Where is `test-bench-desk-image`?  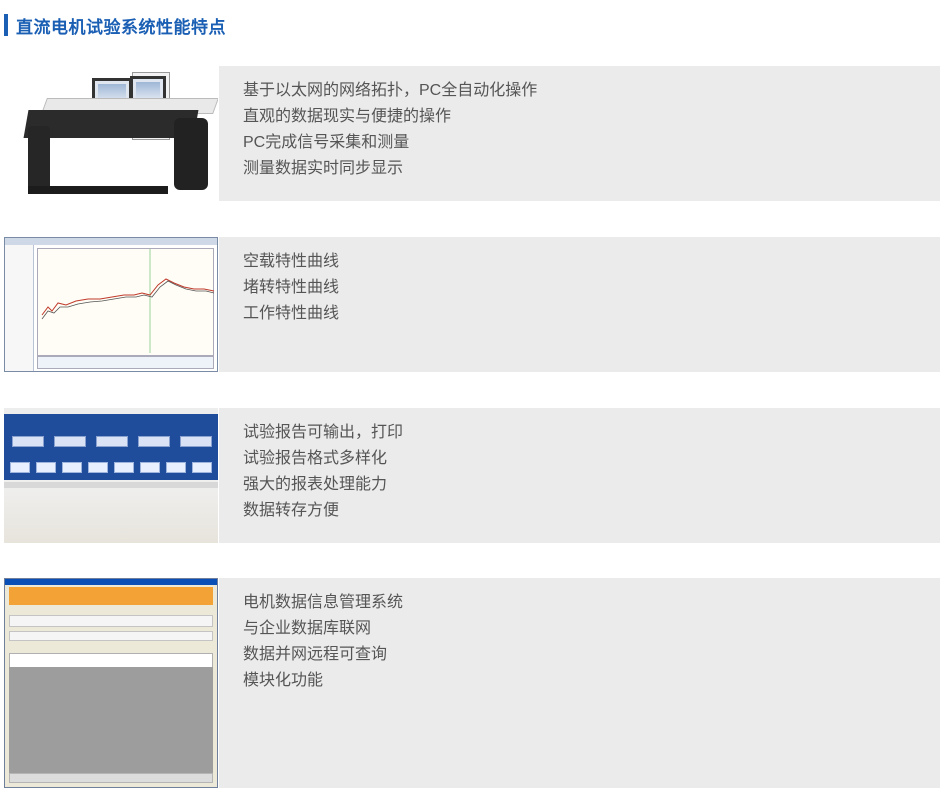 test-bench-desk-image is located at coordinates (111, 133).